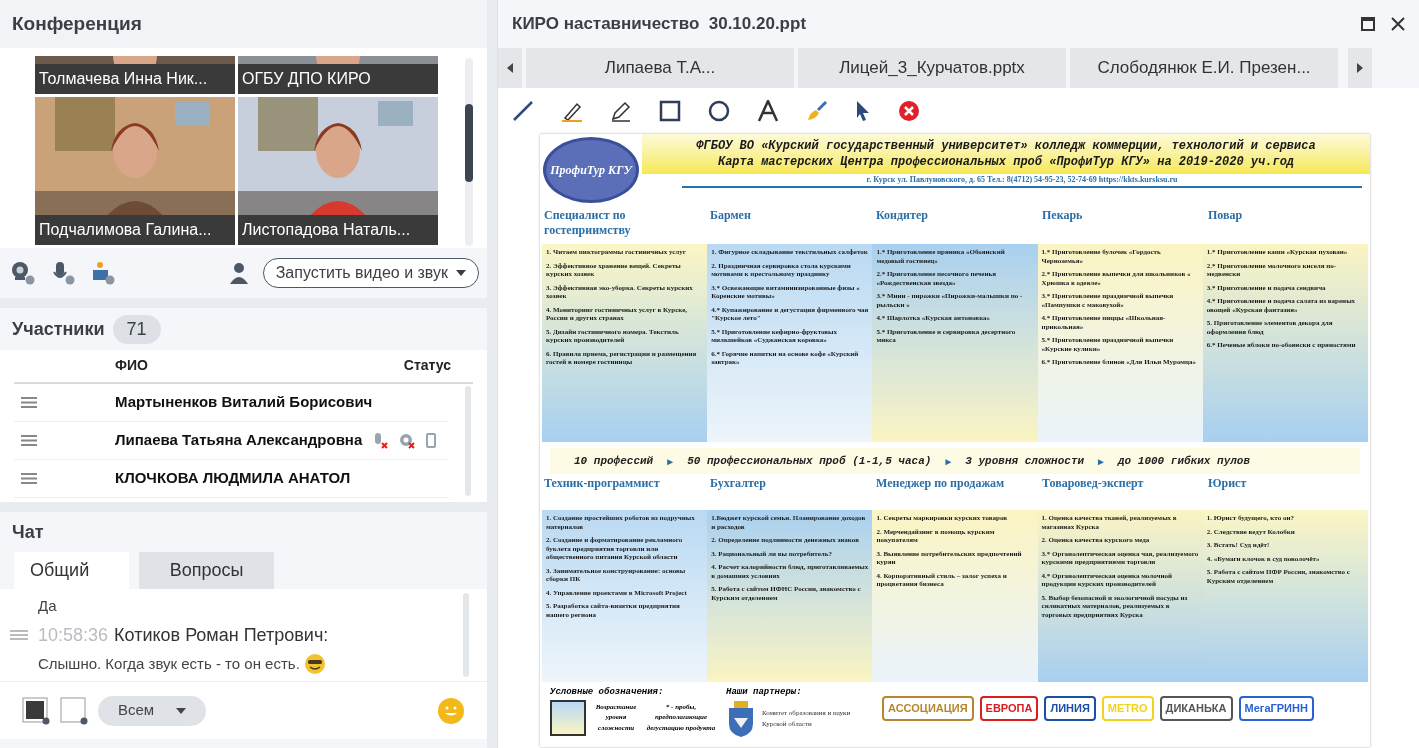  I want to click on left-arrow-icon, so click(510, 68).